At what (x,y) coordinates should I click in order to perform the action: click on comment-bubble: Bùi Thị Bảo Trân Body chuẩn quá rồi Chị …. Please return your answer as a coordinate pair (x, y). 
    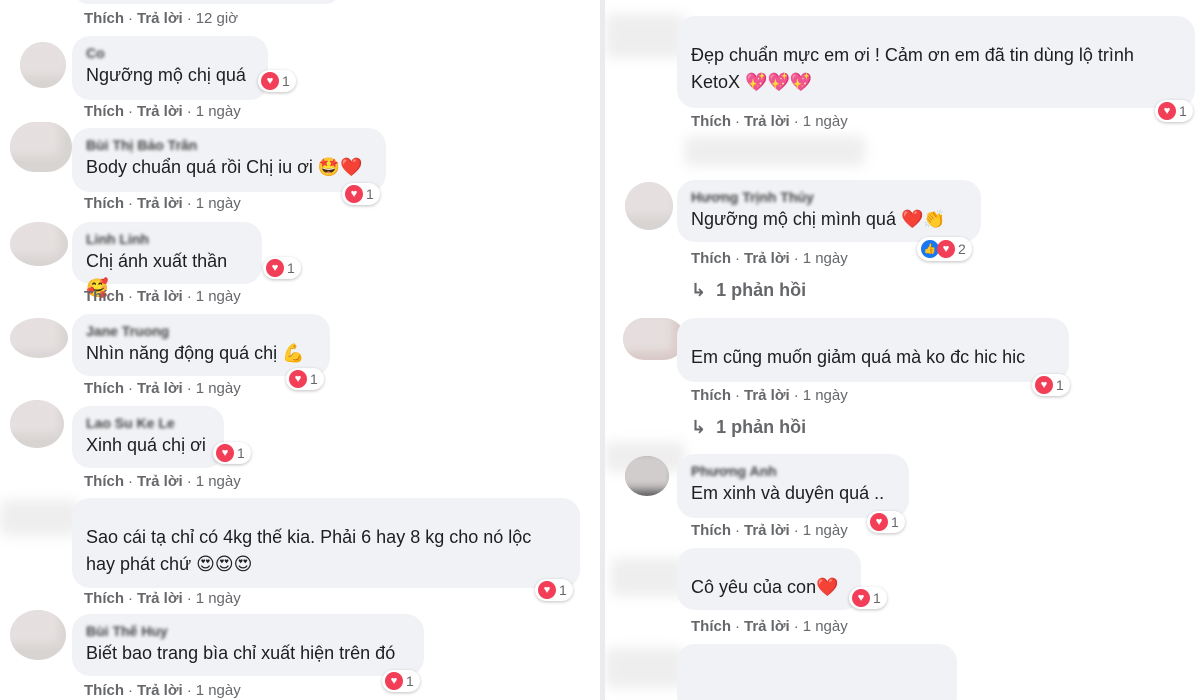
    Looking at the image, I should click on (229, 160).